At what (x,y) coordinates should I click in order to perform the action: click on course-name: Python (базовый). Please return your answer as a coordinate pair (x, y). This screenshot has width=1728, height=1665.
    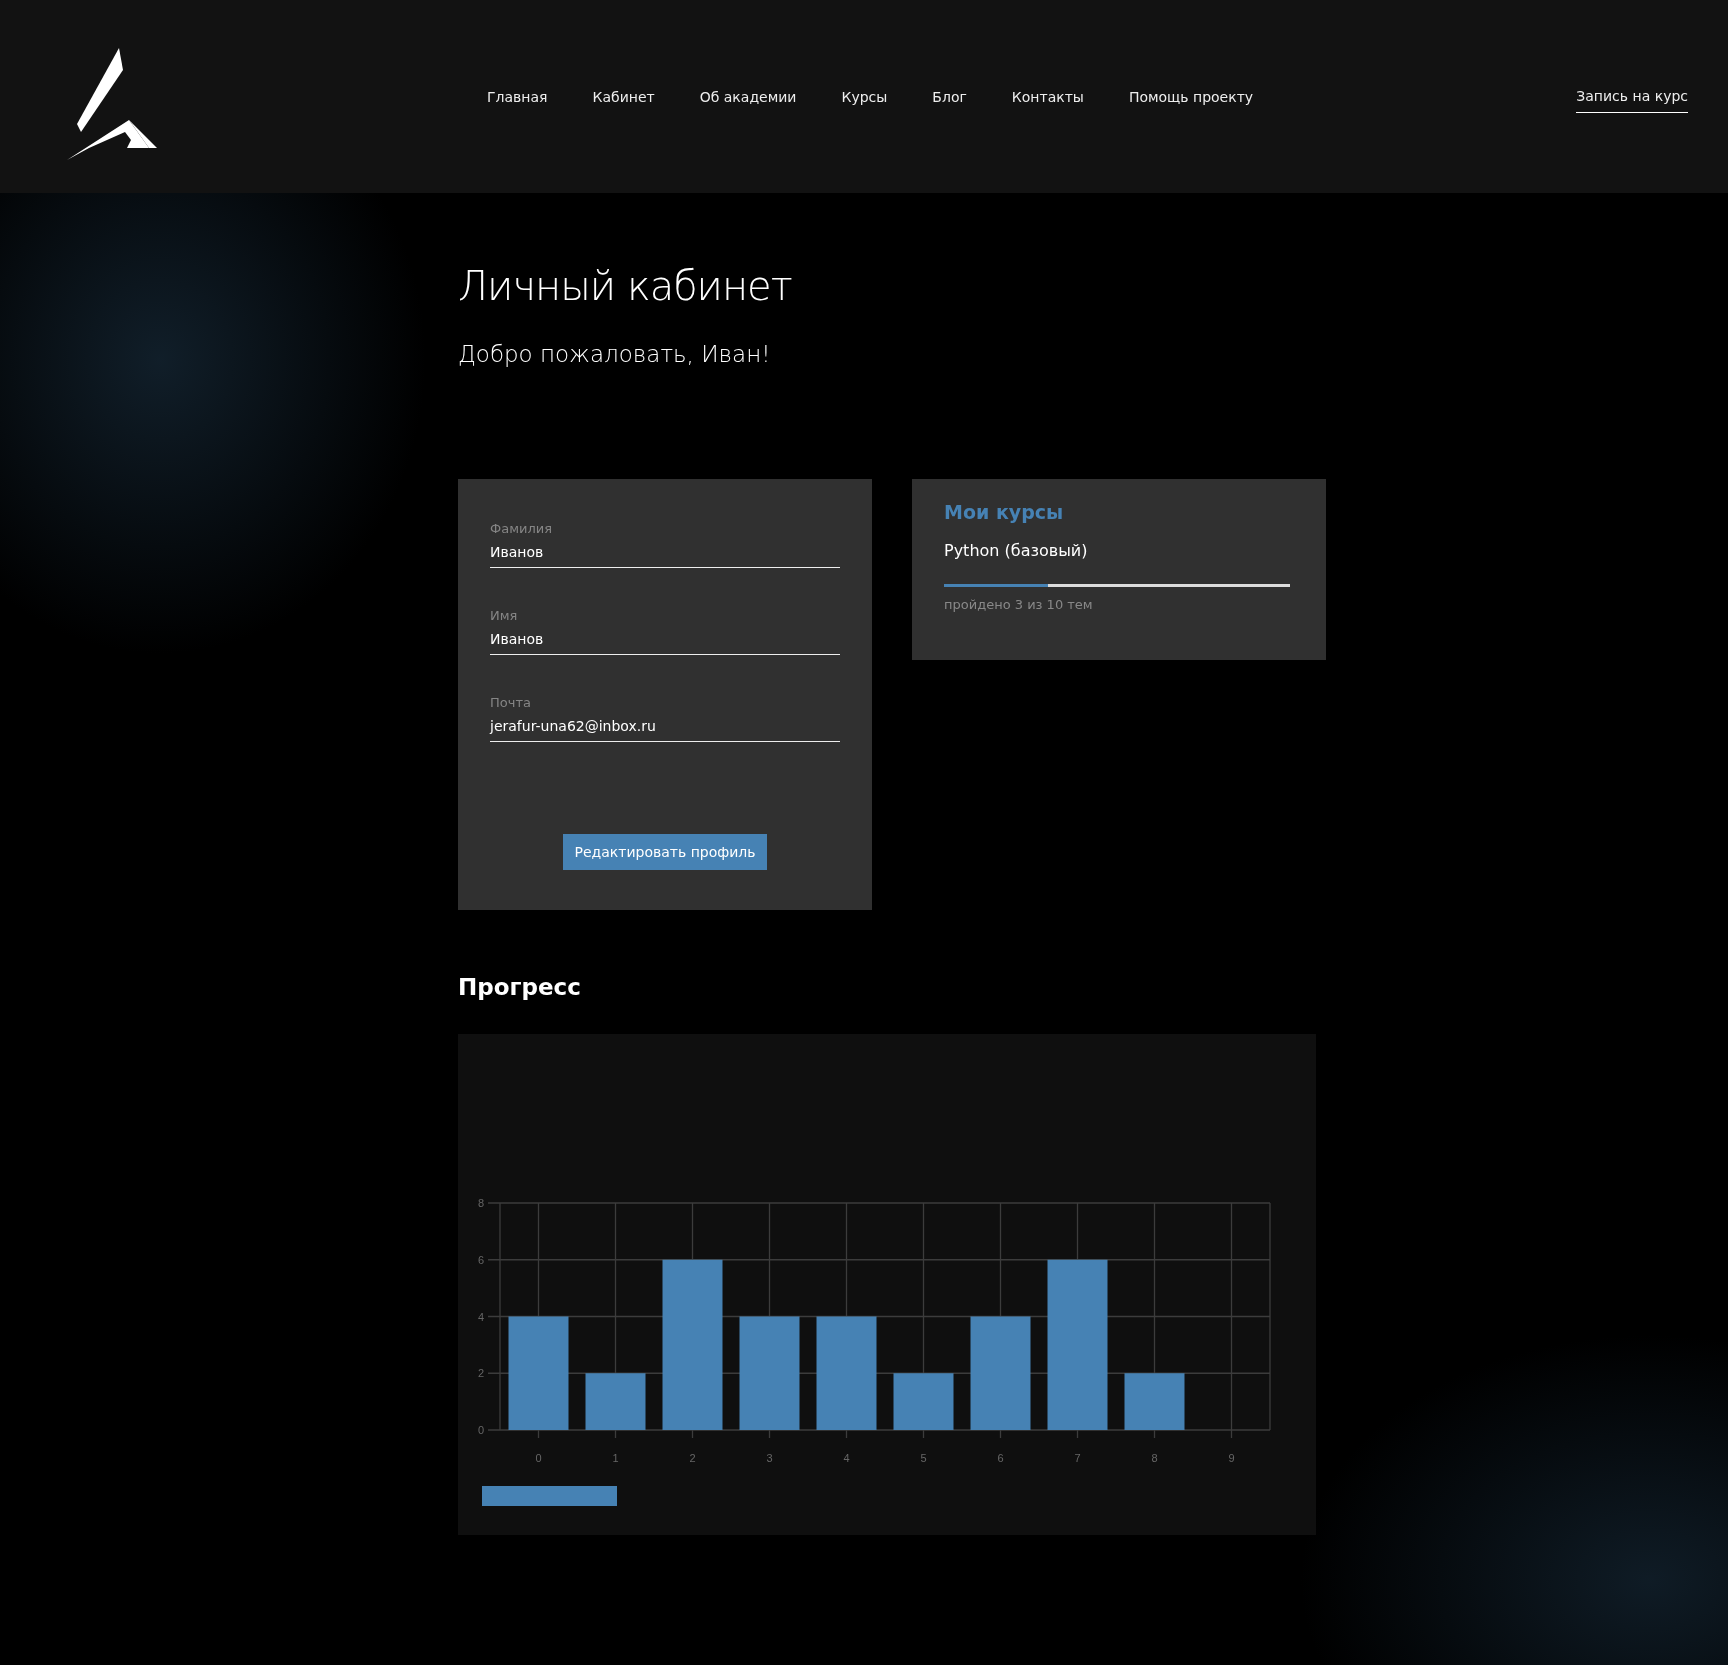
    Looking at the image, I should click on (1016, 550).